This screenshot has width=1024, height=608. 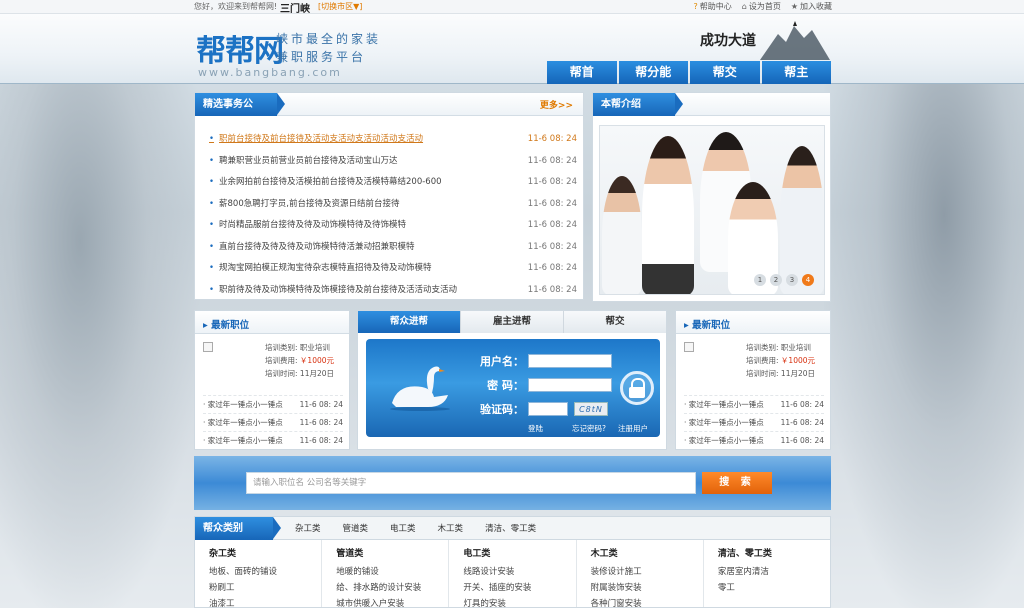 I want to click on list-item: • 时尚精品服前台接待及待及动饰模特待及待饰模特 11-6 08: 24, so click(x=393, y=226).